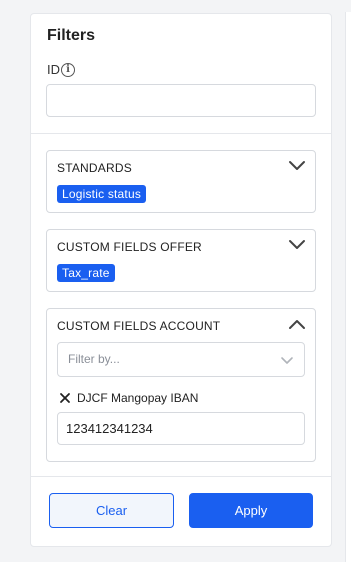 The width and height of the screenshot is (351, 562). I want to click on id-input, so click(181, 100).